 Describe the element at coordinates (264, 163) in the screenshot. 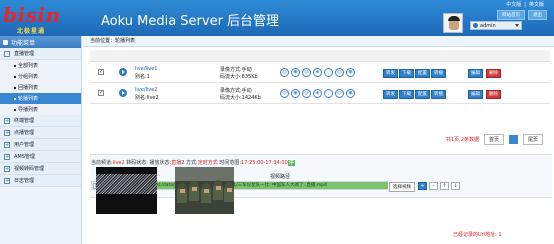

I see `time-range-value: 17:25:00-17:34:00` at that location.